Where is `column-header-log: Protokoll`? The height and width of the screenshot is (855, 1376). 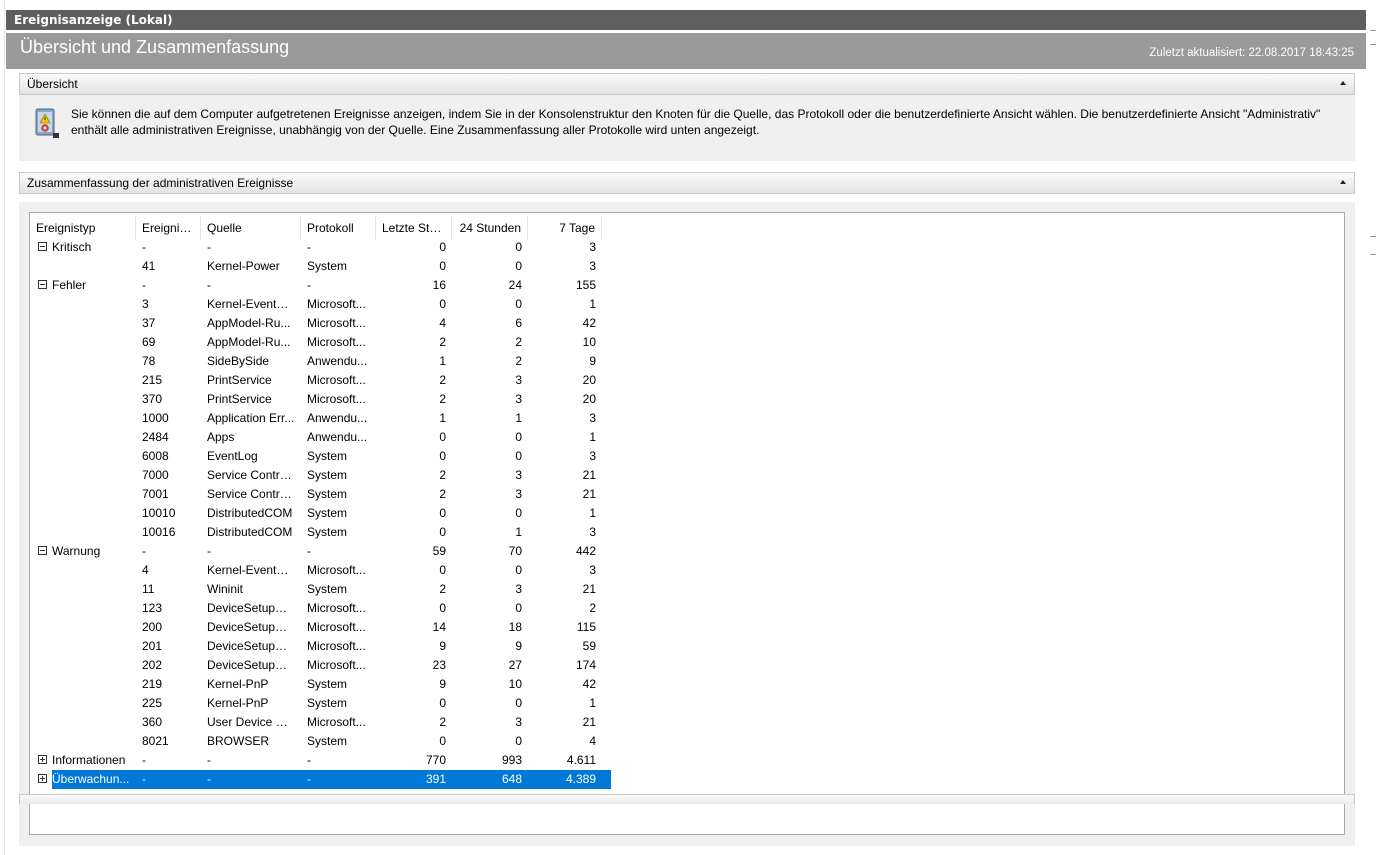 column-header-log: Protokoll is located at coordinates (338, 228).